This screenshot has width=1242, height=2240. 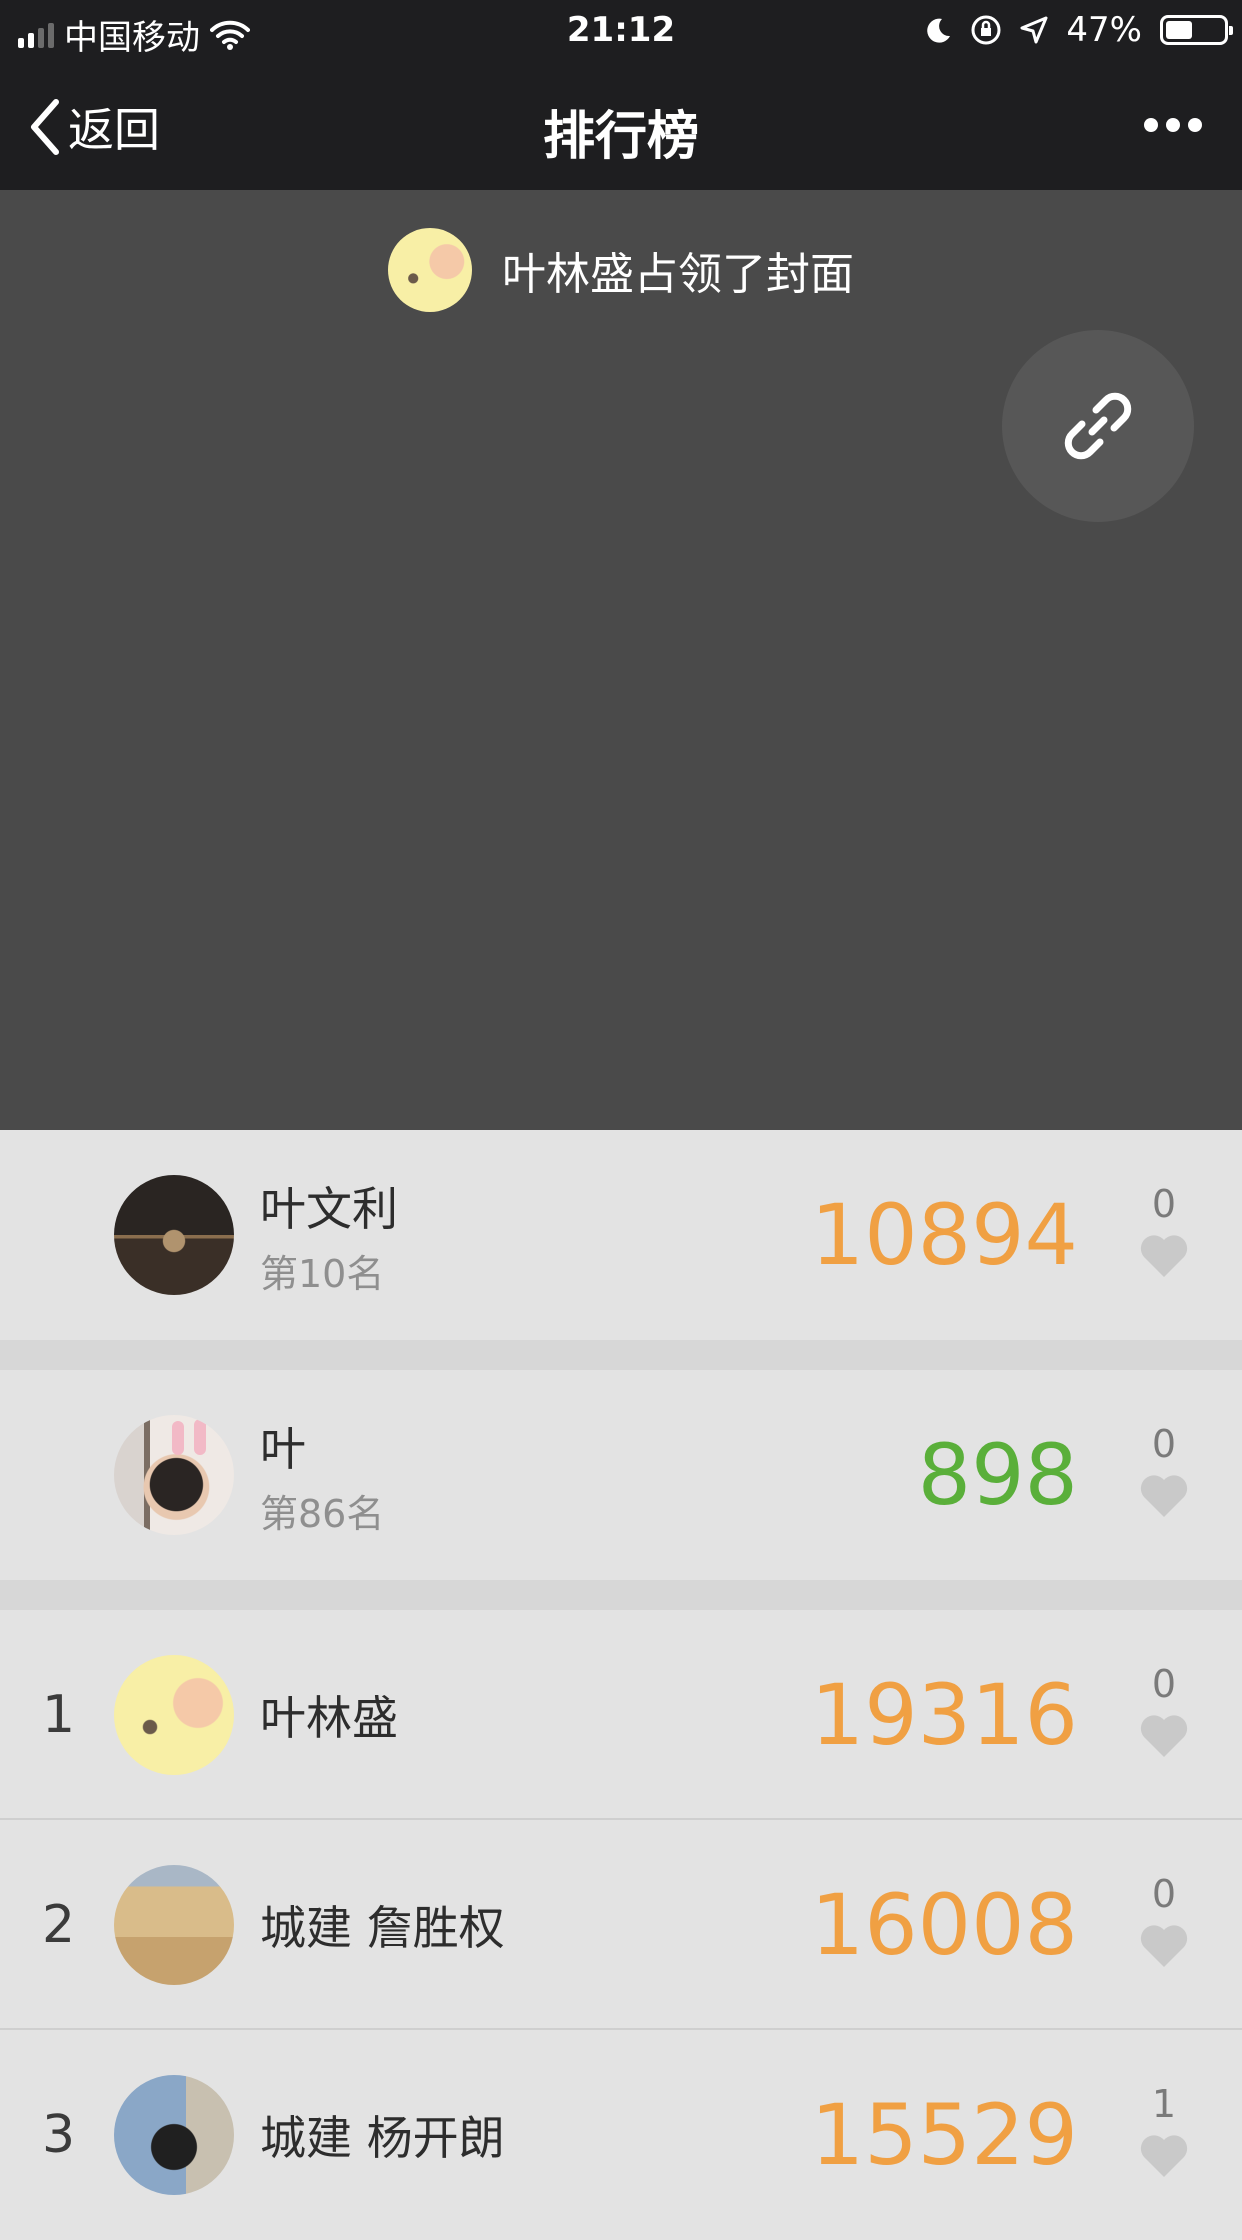 I want to click on user-name: 叶林盛, so click(x=329, y=1718).